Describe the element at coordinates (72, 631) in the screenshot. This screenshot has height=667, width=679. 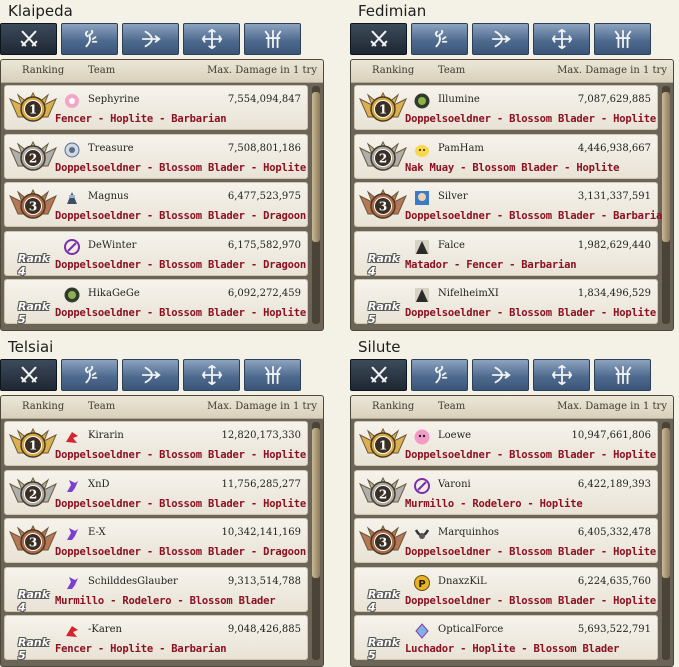
I see `red-bird-icon` at that location.